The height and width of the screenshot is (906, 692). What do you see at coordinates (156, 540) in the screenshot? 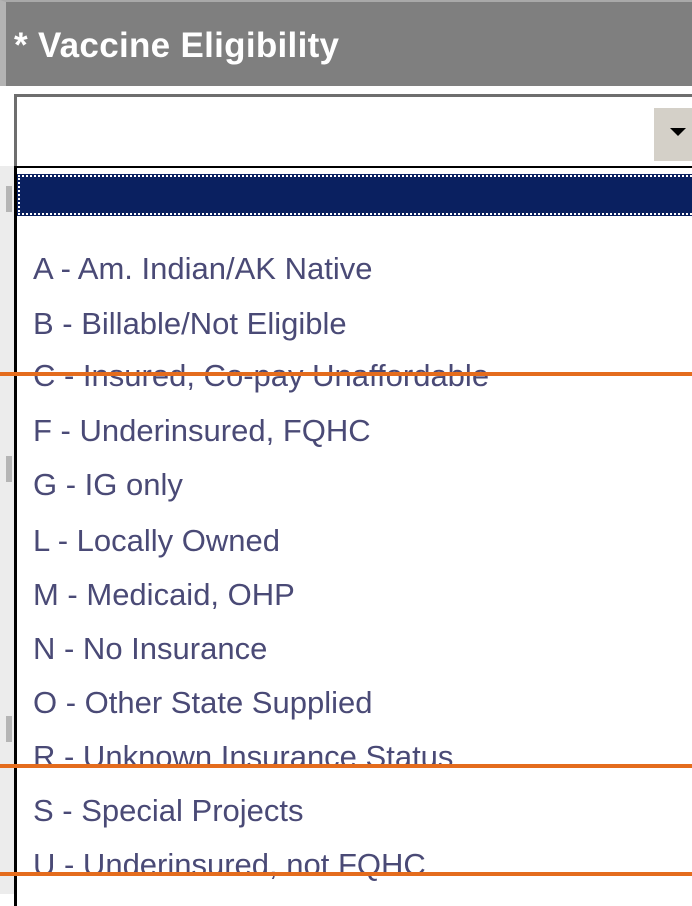
I see `option-label: L - Locally Owned` at bounding box center [156, 540].